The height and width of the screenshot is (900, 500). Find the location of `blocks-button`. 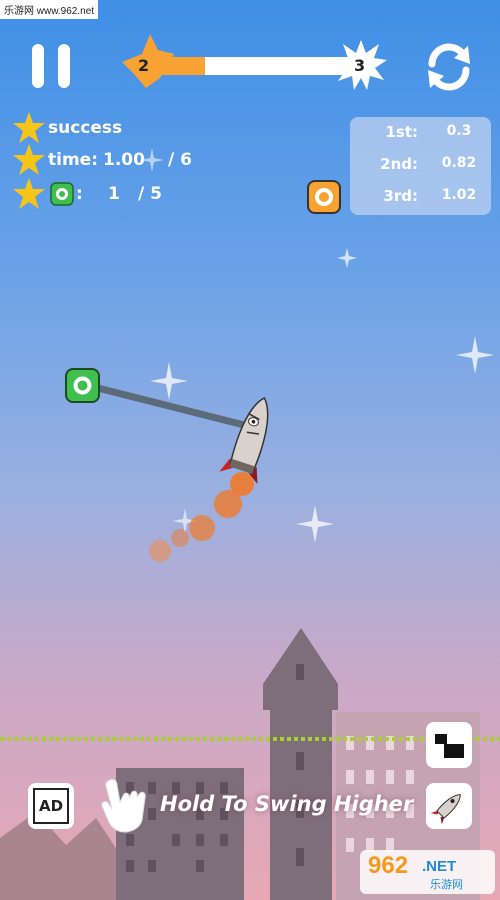

blocks-button is located at coordinates (449, 745).